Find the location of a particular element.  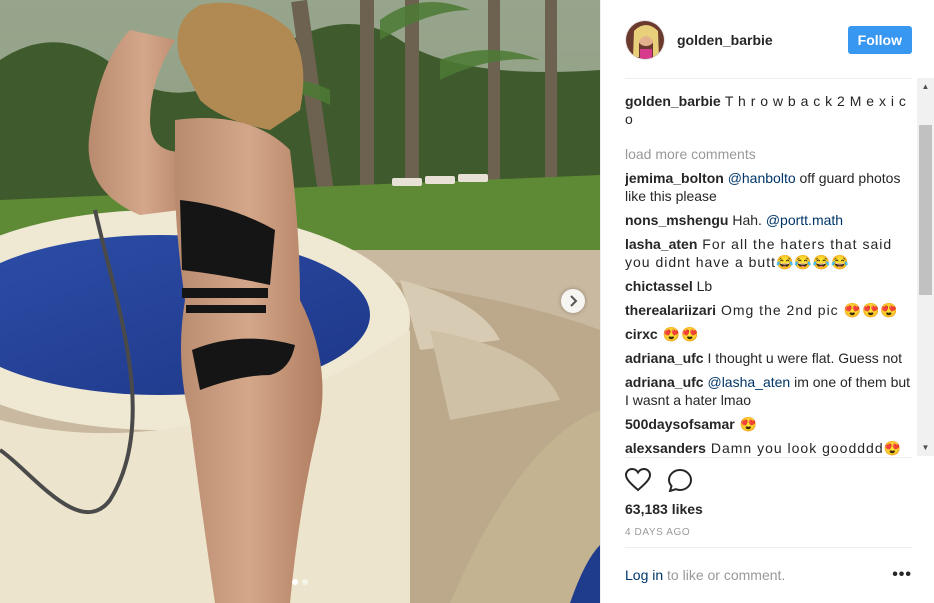

like-button is located at coordinates (638, 480).